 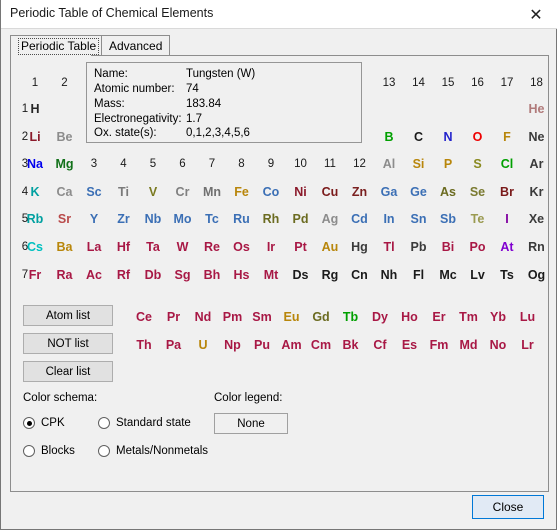 I want to click on element-Sb: Sb, so click(x=448, y=219).